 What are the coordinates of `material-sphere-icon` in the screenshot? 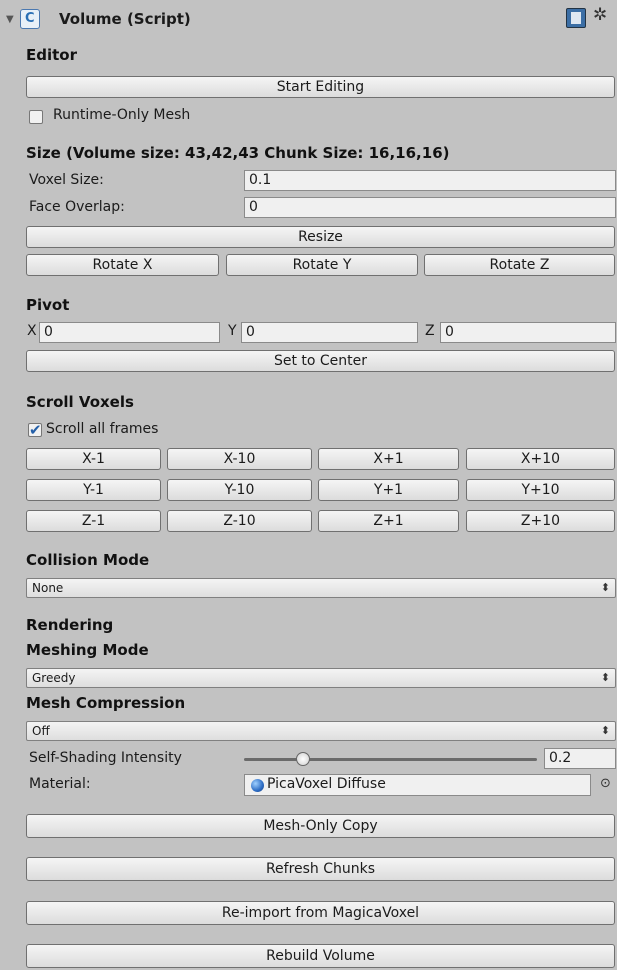 It's located at (257, 785).